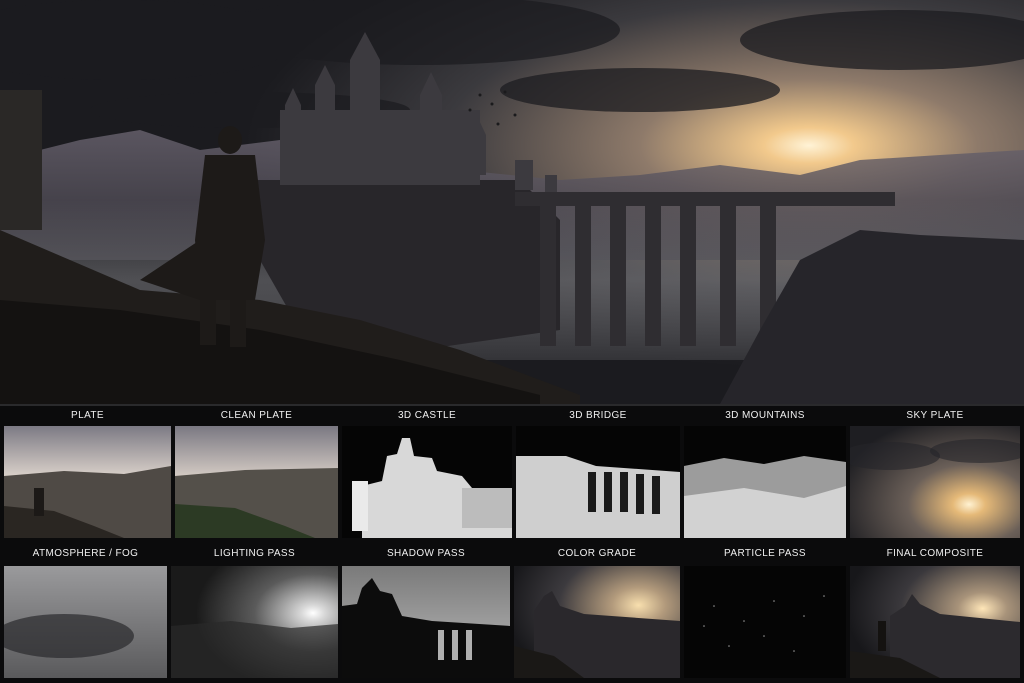 Image resolution: width=1024 pixels, height=683 pixels. I want to click on pass-label: 3D MOUNTAINS, so click(765, 415).